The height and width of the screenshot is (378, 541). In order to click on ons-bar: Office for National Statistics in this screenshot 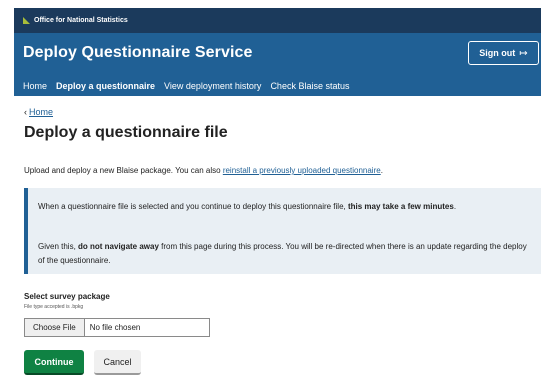, I will do `click(277, 20)`.